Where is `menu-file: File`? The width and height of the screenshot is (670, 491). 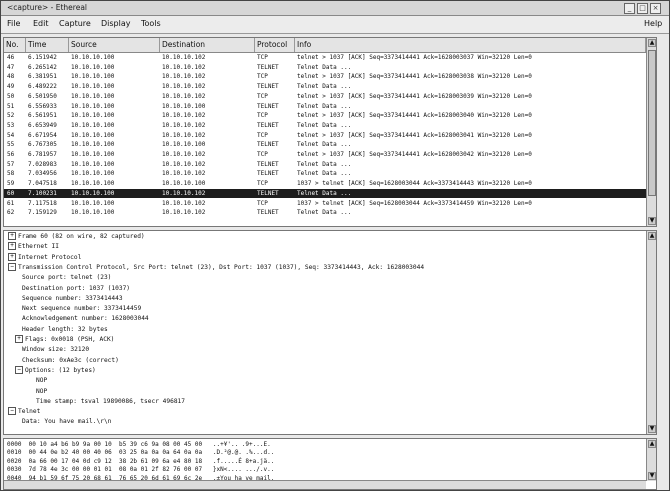 menu-file: File is located at coordinates (13, 23).